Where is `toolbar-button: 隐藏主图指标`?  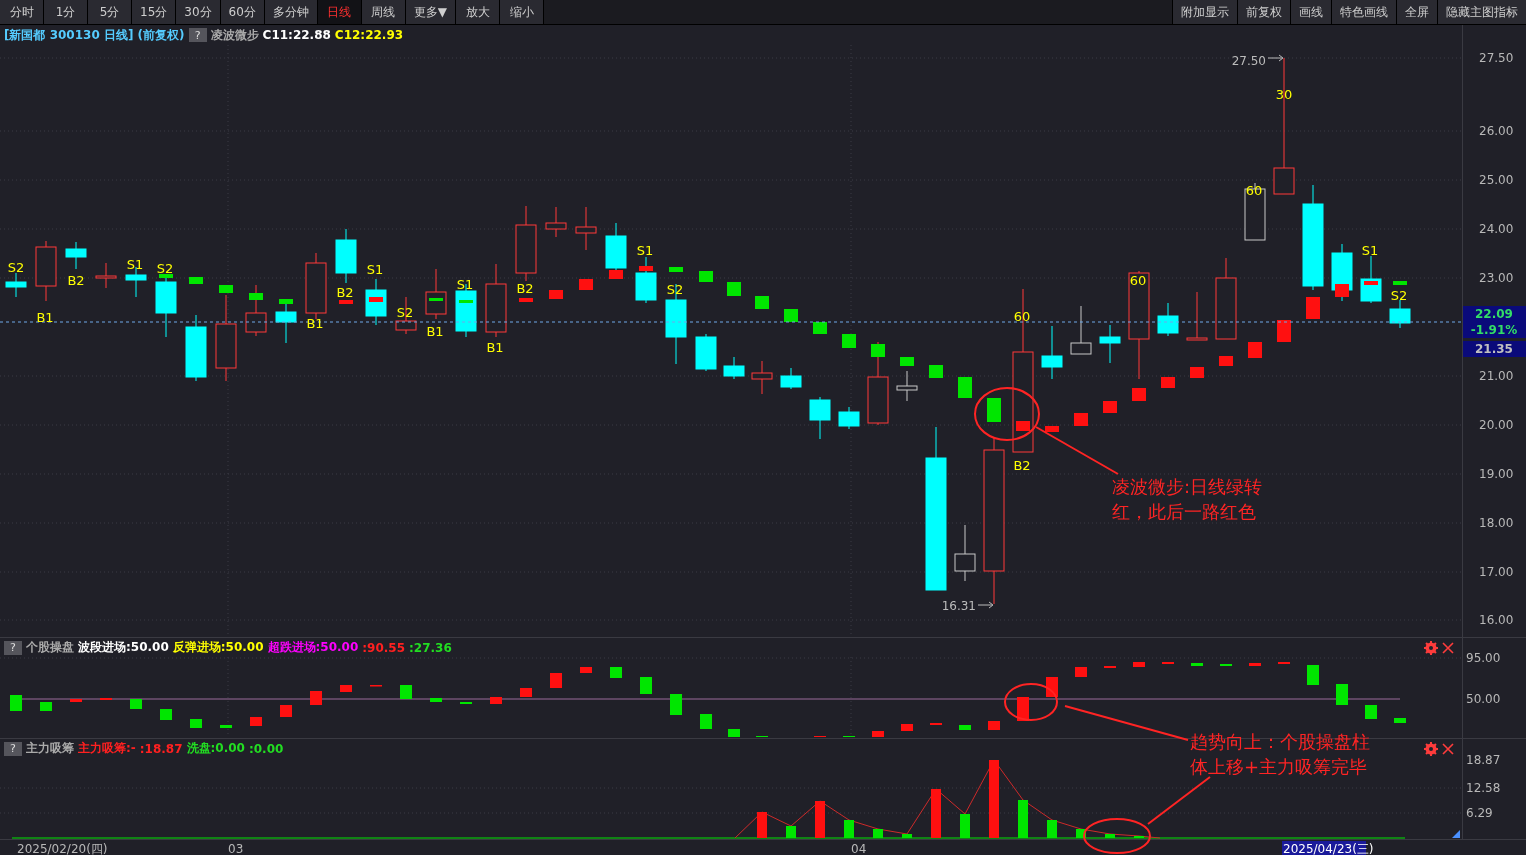 toolbar-button: 隐藏主图指标 is located at coordinates (1481, 12).